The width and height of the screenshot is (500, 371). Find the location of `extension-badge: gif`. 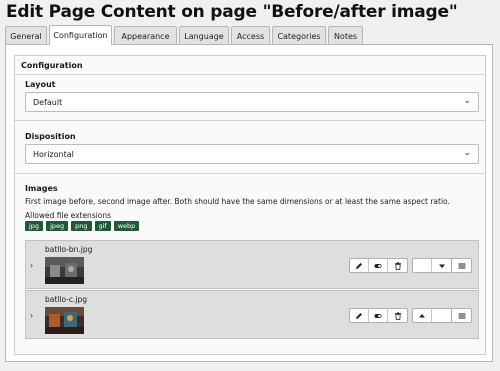

extension-badge: gif is located at coordinates (102, 226).